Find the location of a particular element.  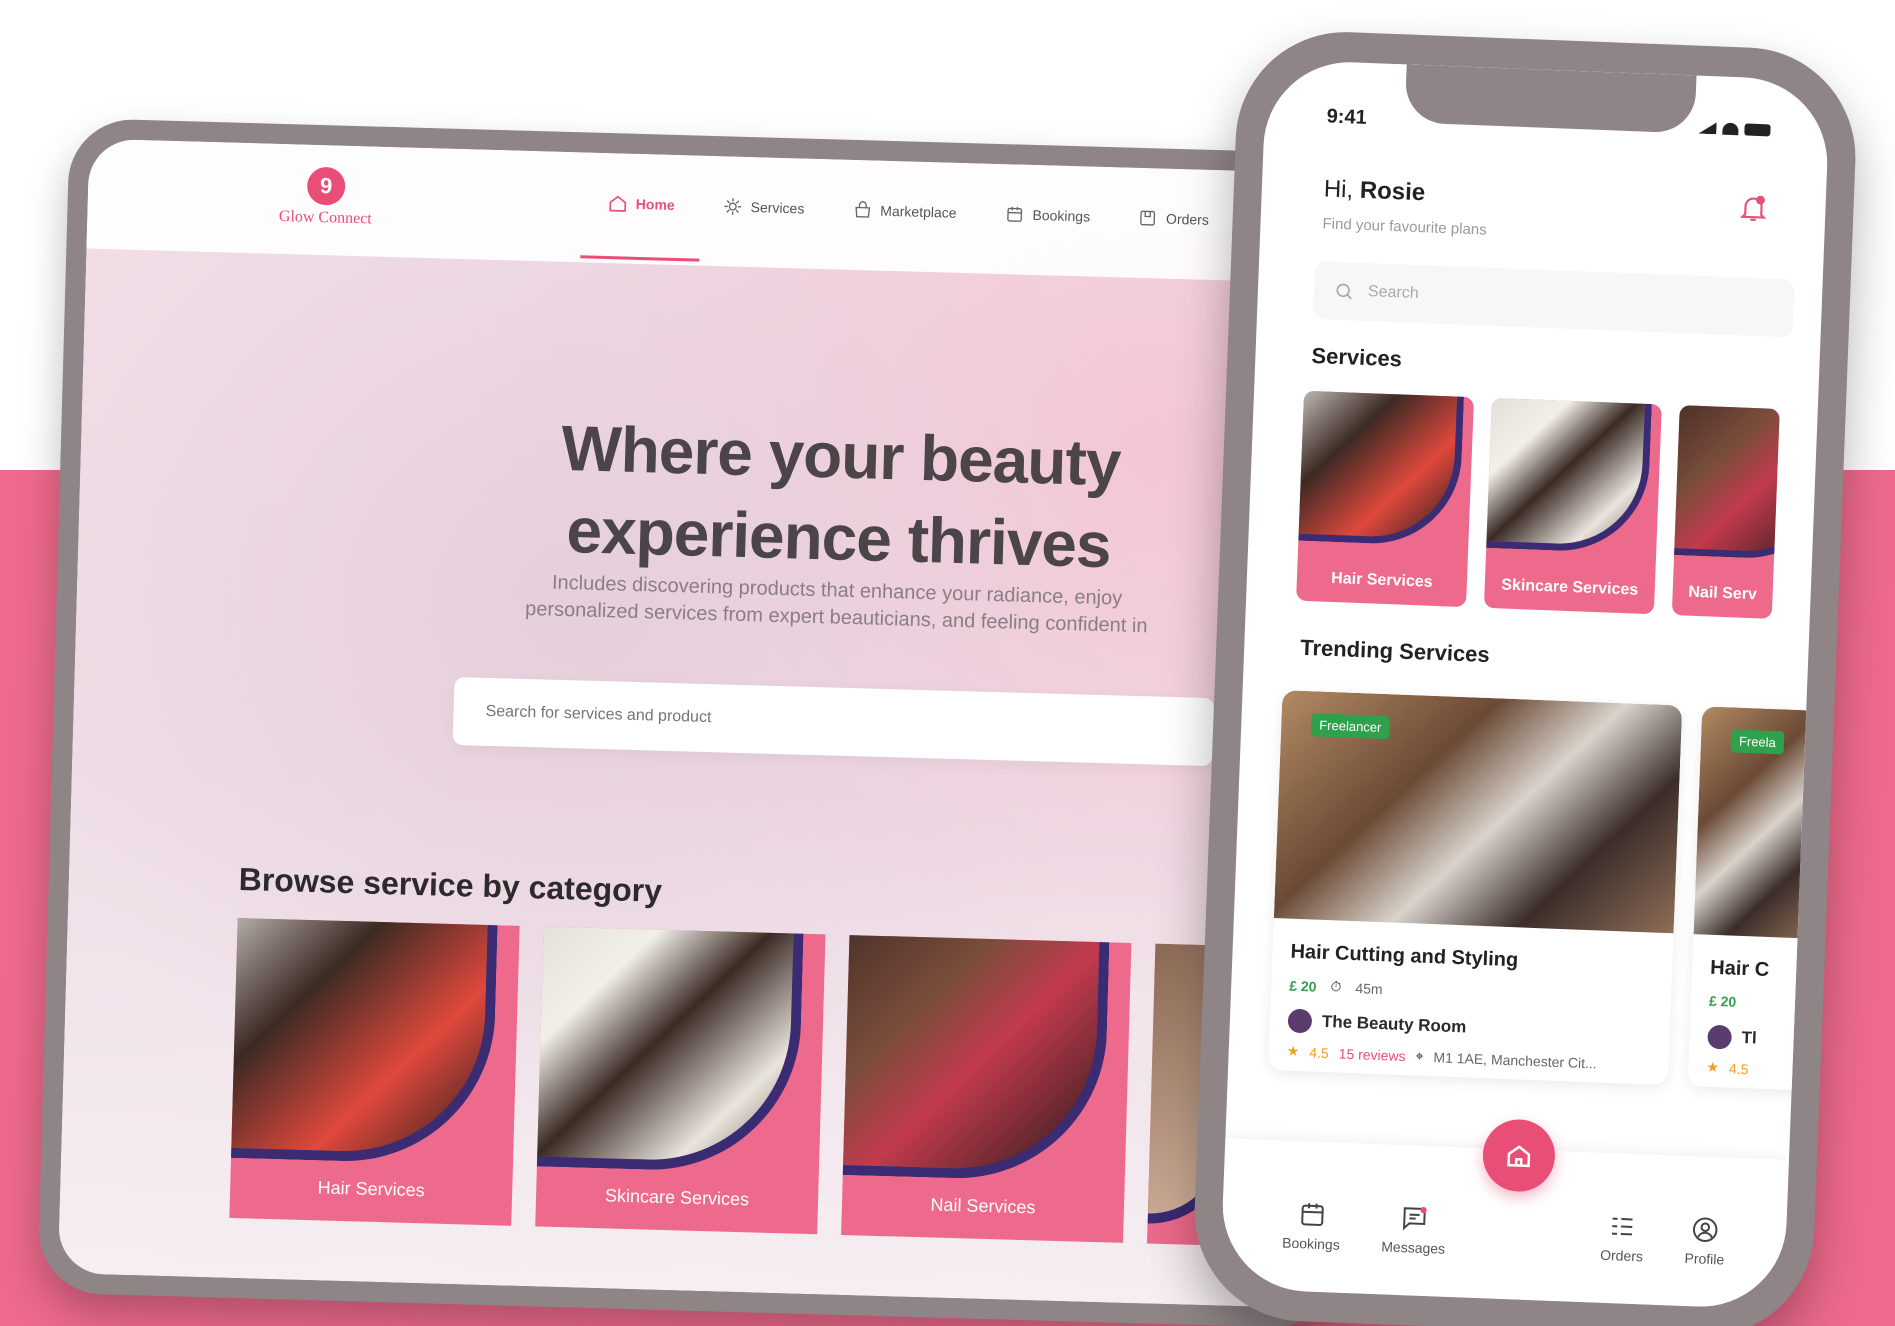

nav-marketplace: Marketplace is located at coordinates (904, 211).